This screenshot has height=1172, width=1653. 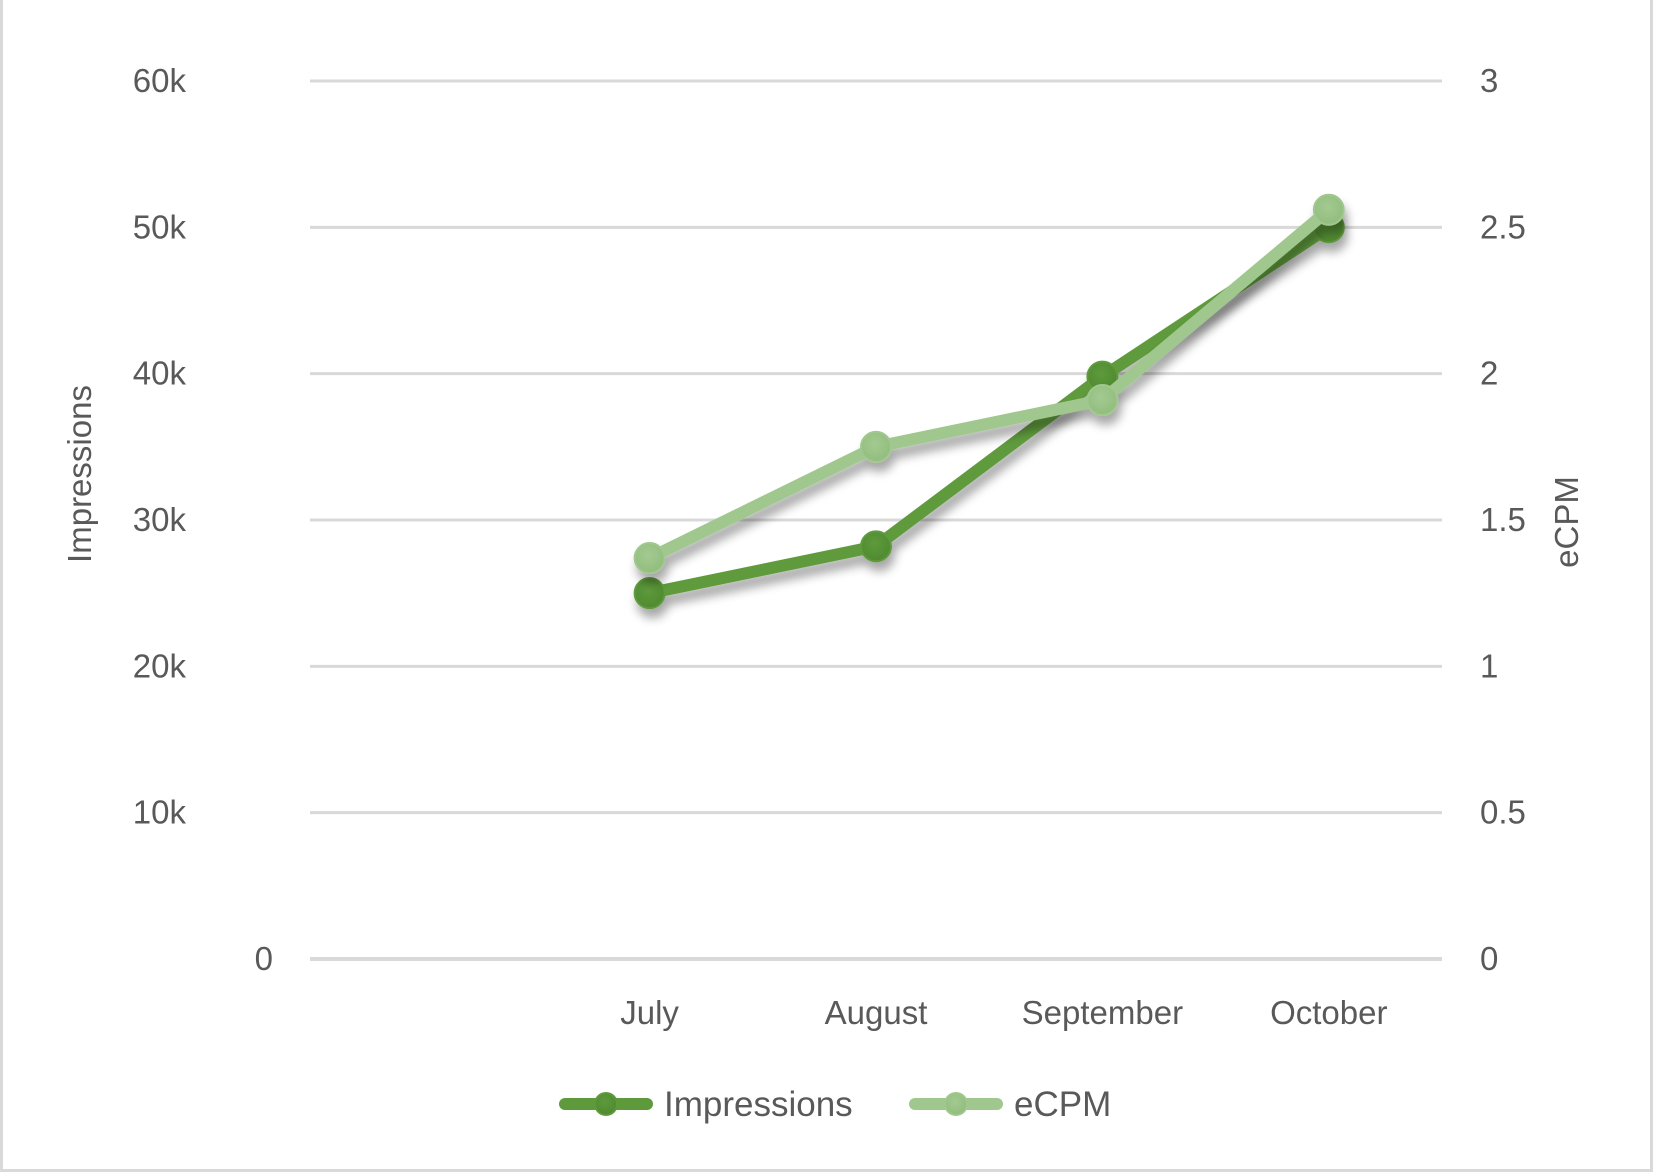 I want to click on series-ecpm, so click(x=989, y=384).